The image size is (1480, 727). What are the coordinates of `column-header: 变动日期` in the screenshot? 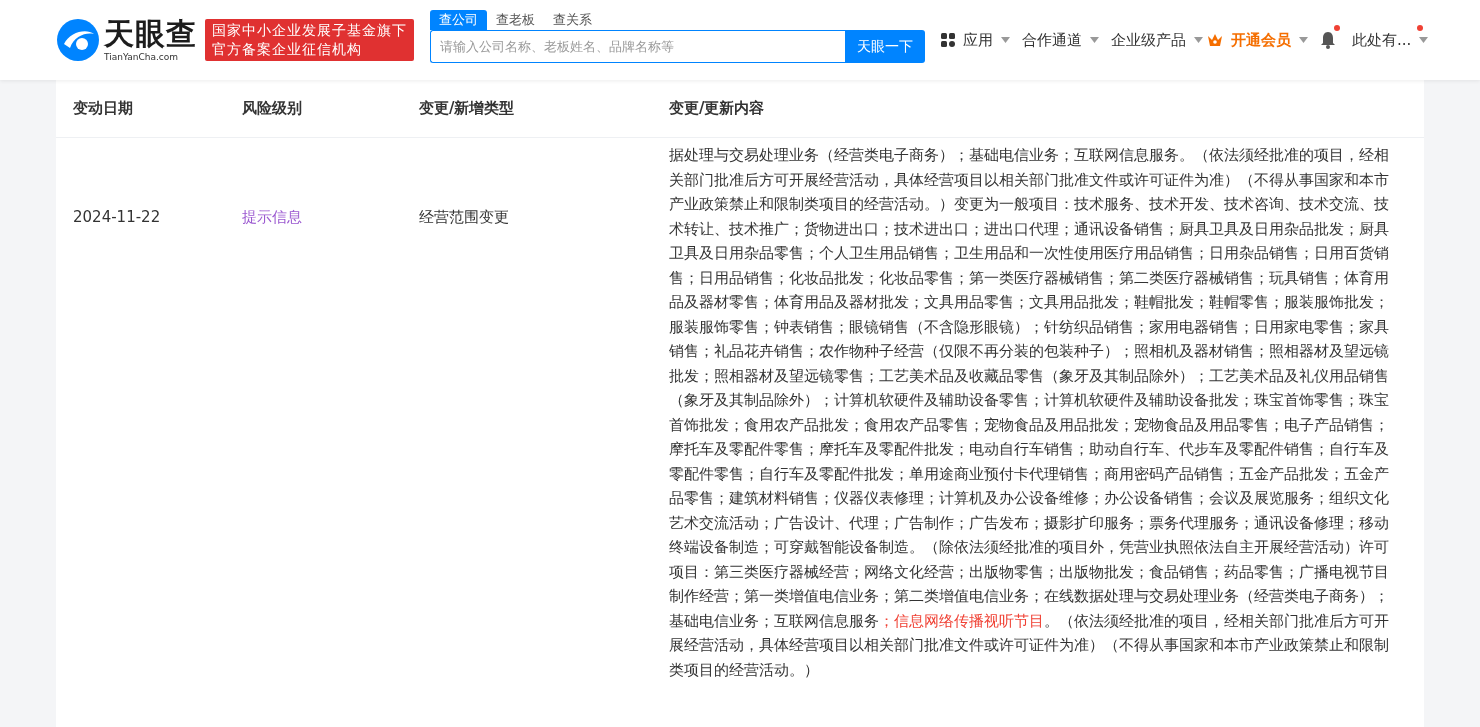 It's located at (103, 108).